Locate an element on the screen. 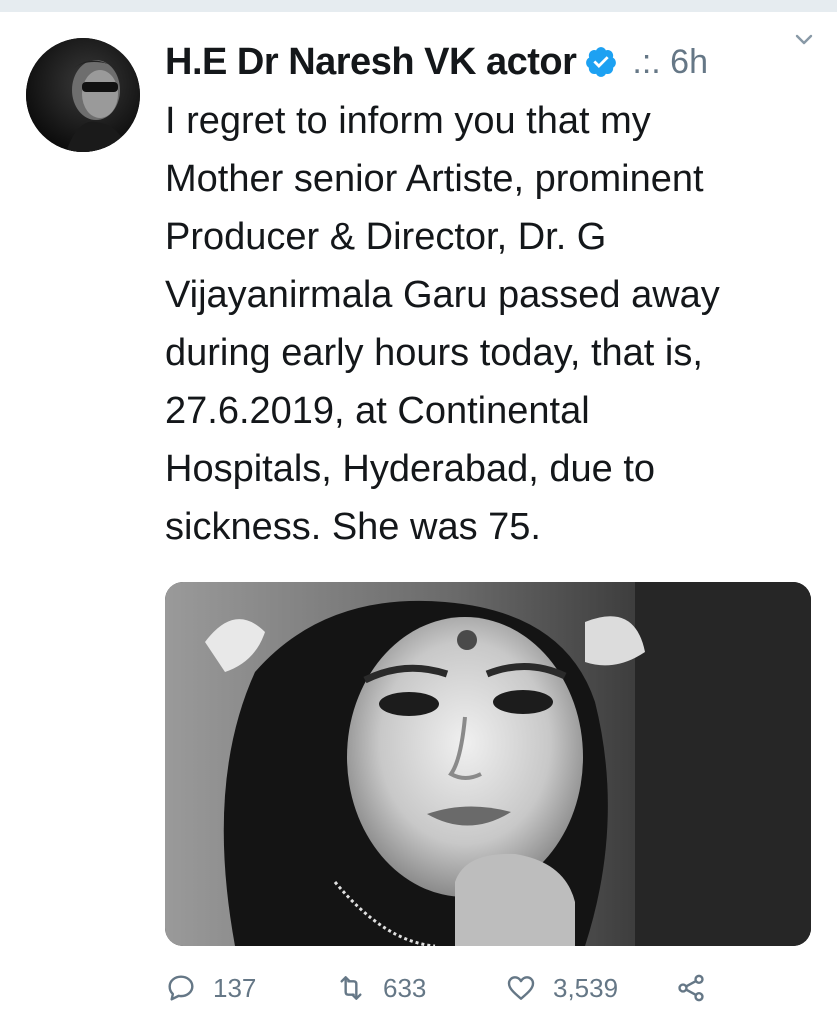 Image resolution: width=837 pixels, height=1024 pixels. avatar is located at coordinates (83, 95).